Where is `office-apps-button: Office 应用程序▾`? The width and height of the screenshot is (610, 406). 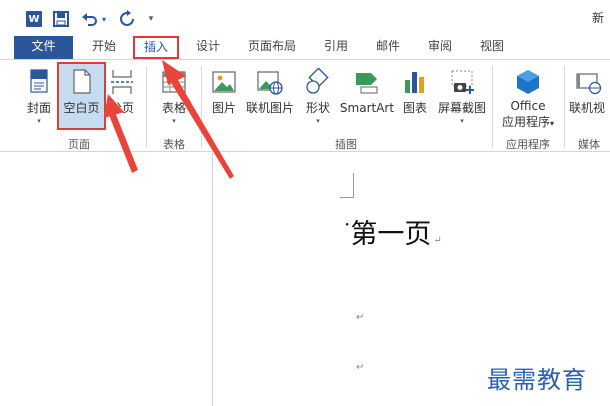 office-apps-button: Office 应用程序▾ is located at coordinates (528, 97).